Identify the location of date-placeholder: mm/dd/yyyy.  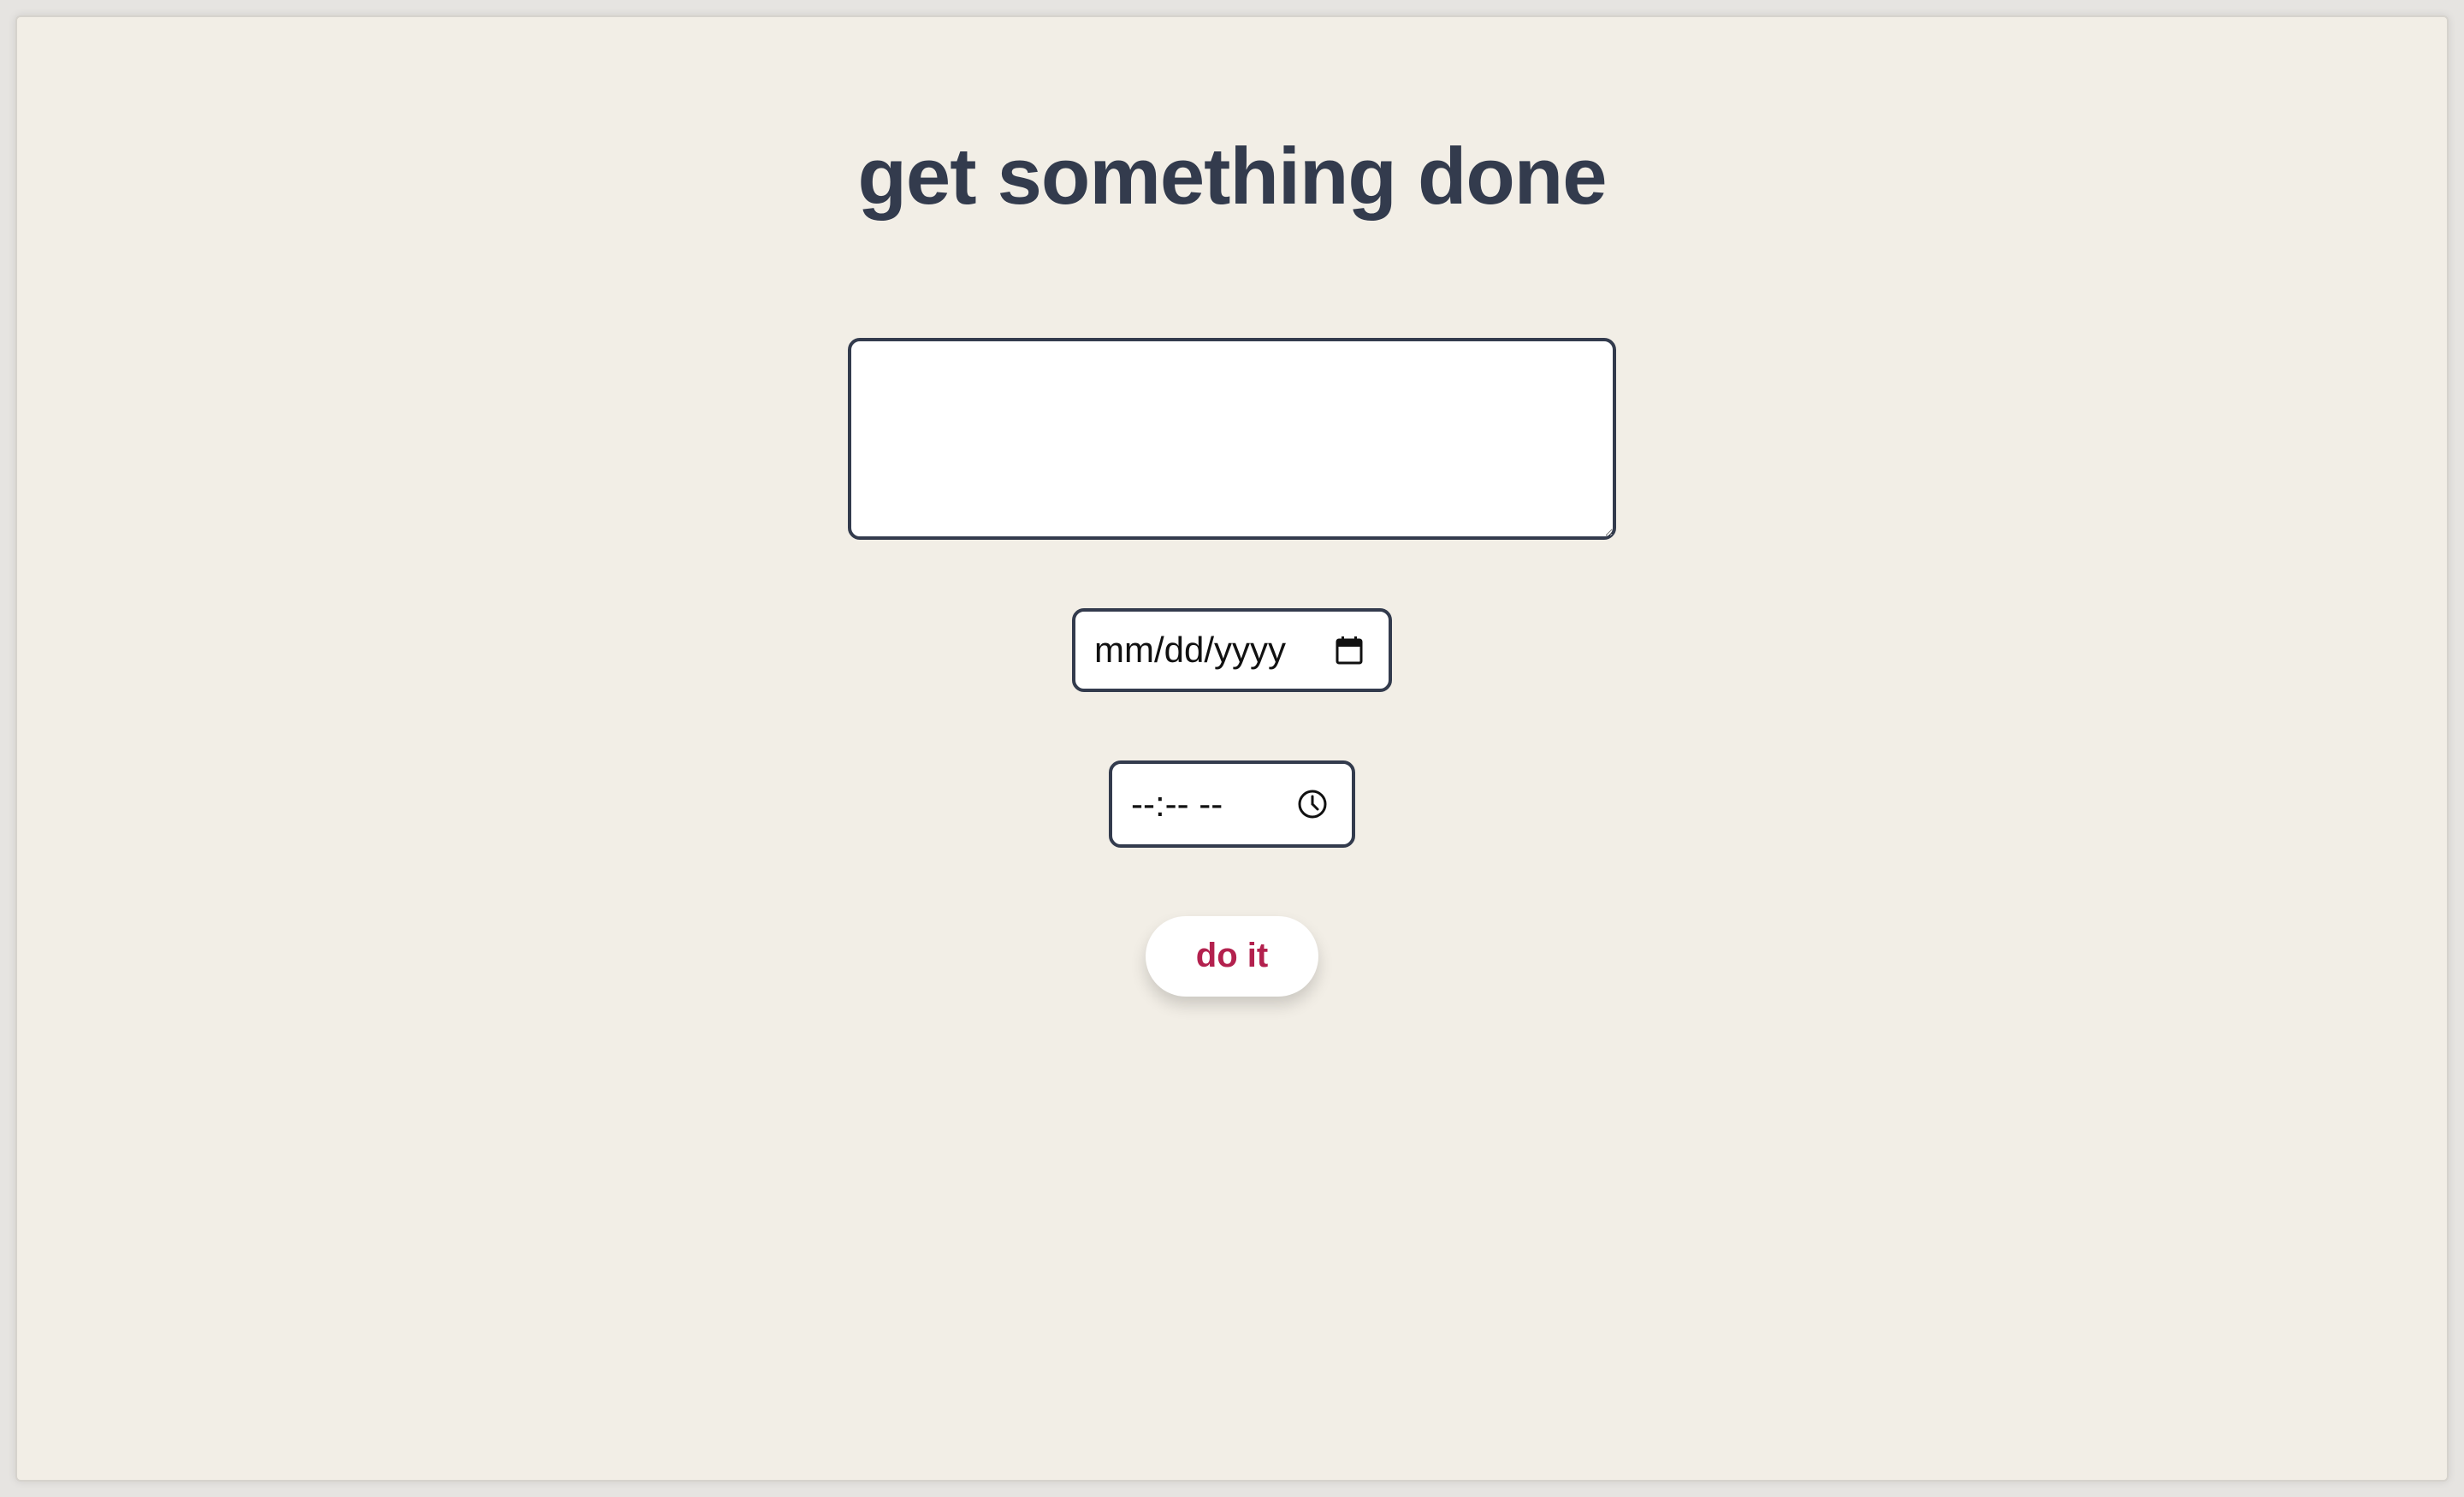
(1190, 649).